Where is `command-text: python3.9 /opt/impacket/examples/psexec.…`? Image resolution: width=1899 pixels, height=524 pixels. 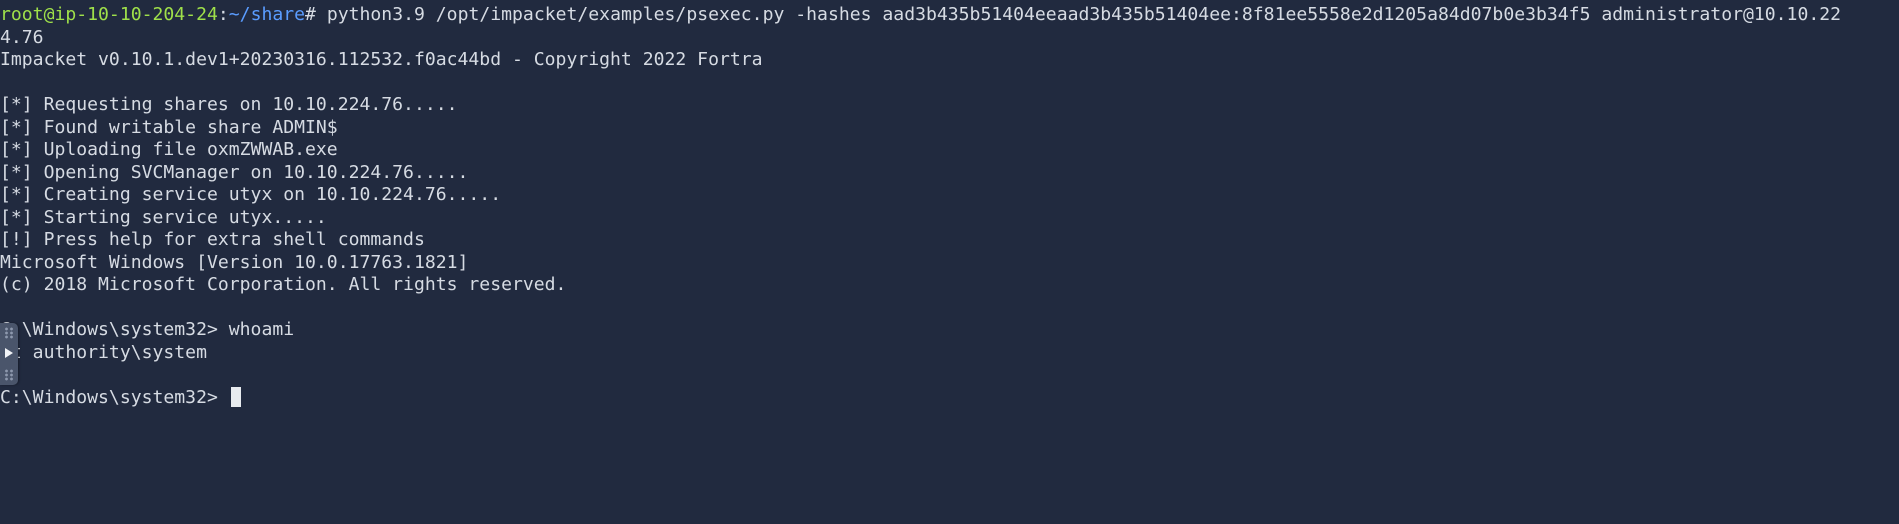
command-text: python3.9 /opt/impacket/examples/psexec.… is located at coordinates (1084, 14).